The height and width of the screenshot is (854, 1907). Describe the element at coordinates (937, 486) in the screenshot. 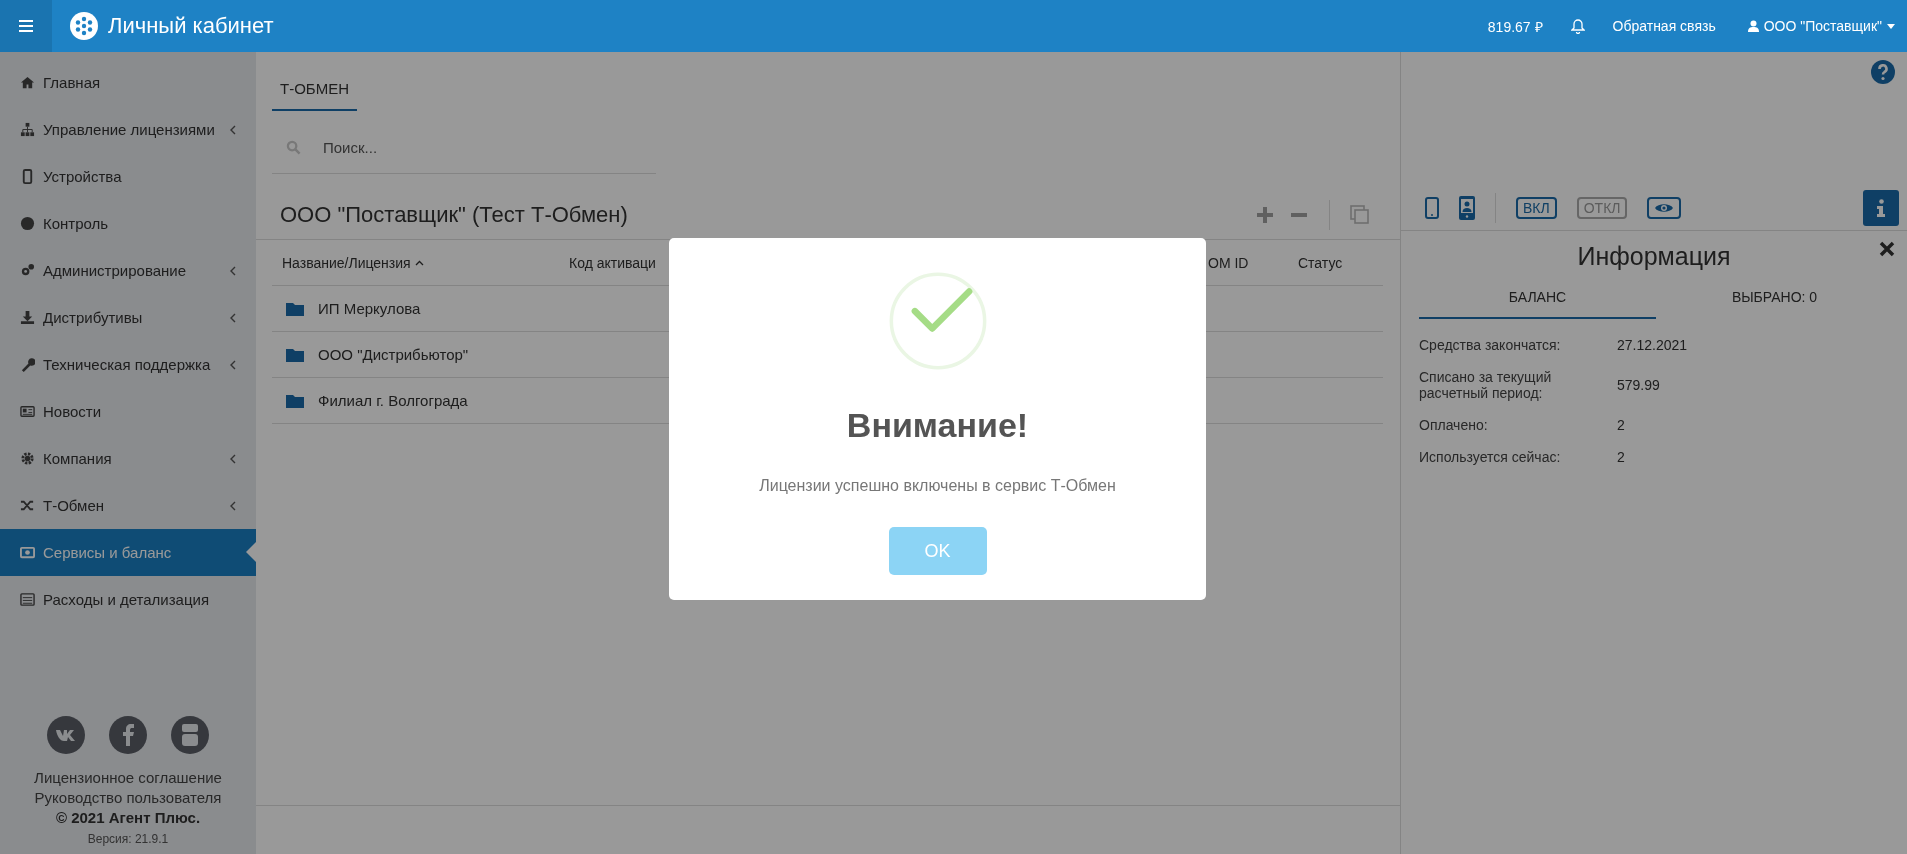

I see `dialog-message: Лицензии успешно включены в сервис Т-Обмен` at that location.